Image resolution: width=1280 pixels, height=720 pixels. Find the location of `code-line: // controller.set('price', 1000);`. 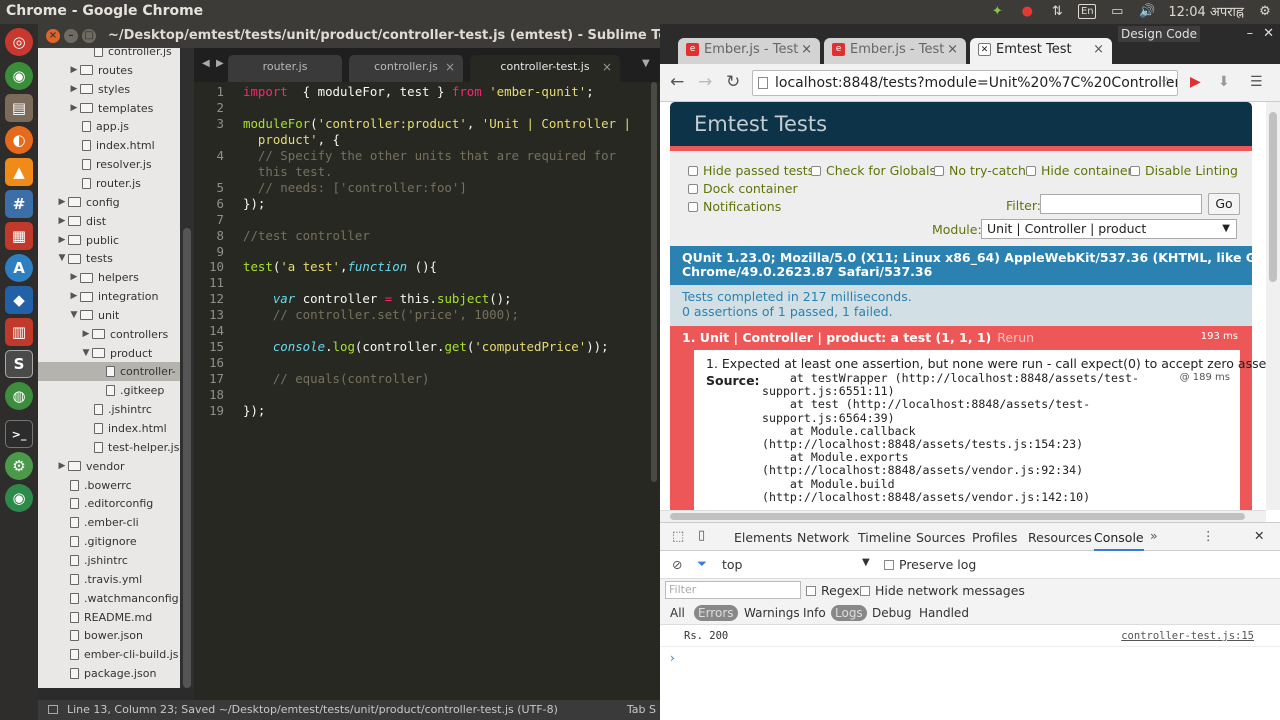

code-line: // controller.set('price', 1000); is located at coordinates (381, 314).